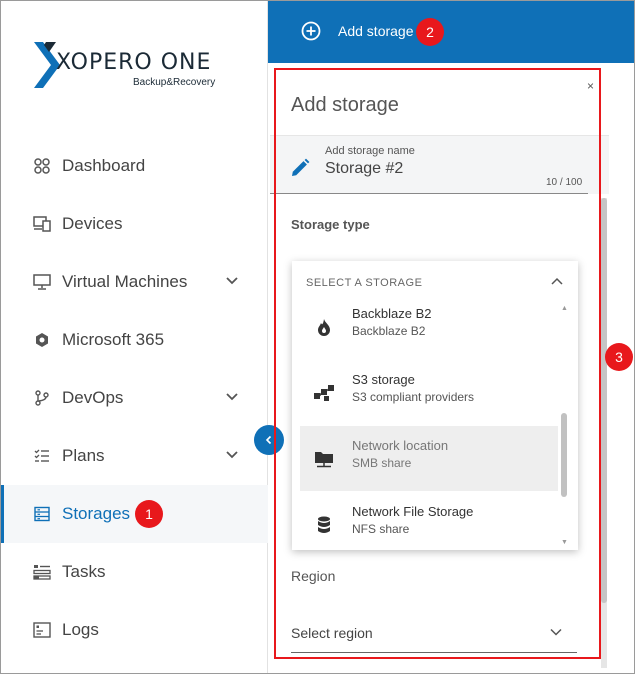  I want to click on pencil-icon, so click(301, 167).